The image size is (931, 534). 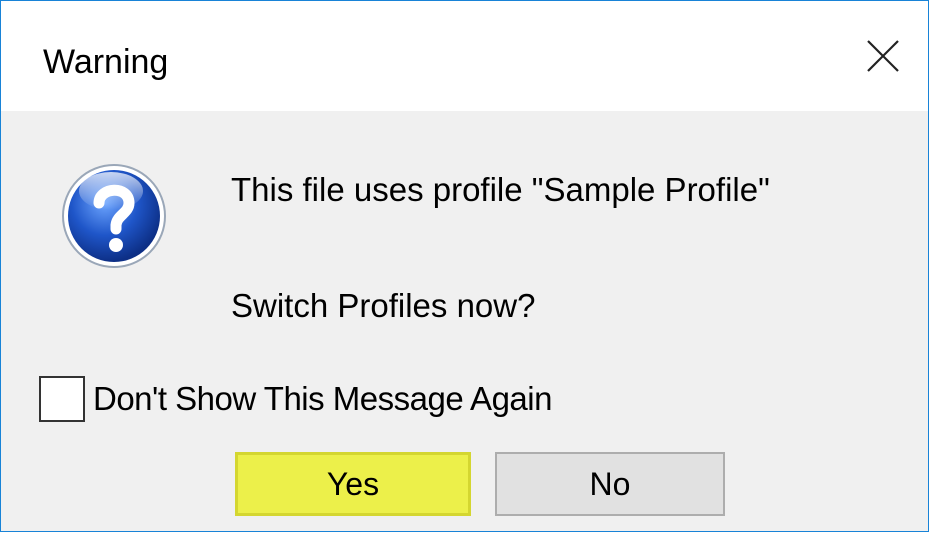 What do you see at coordinates (322, 399) in the screenshot?
I see `dont-show-again-label: Don't Show This Message Again` at bounding box center [322, 399].